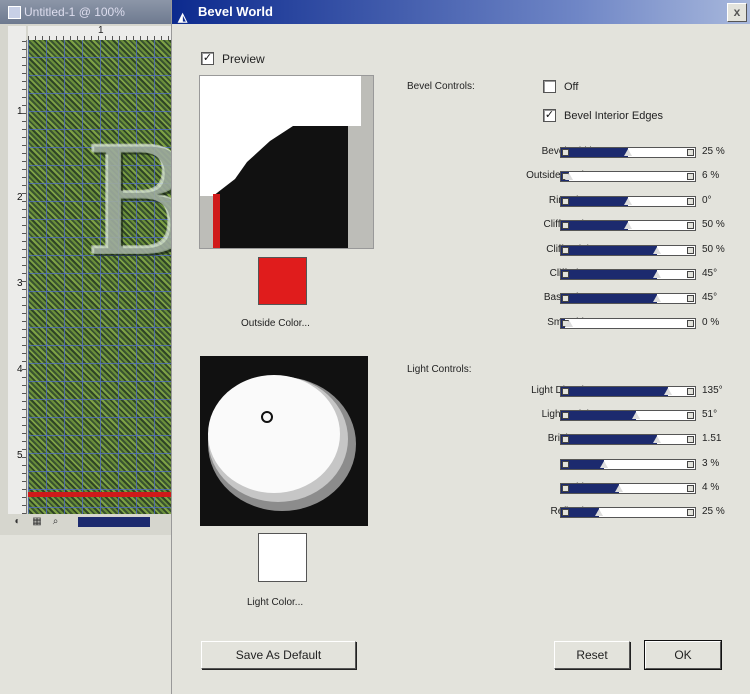 This screenshot has width=750, height=694. What do you see at coordinates (628, 512) in the screenshot?
I see `reflection-slider` at bounding box center [628, 512].